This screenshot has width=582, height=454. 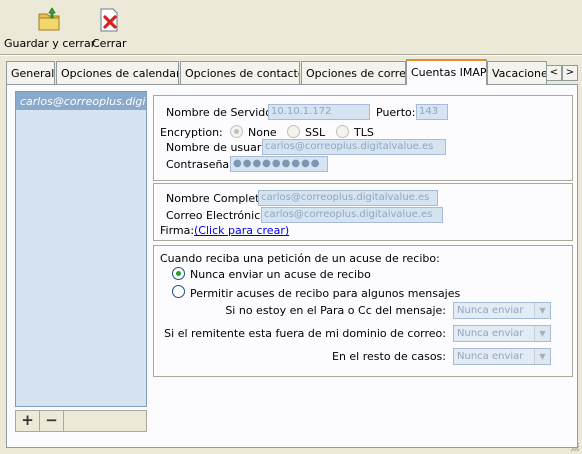 I want to click on password-input: ●●●●●●●●●, so click(x=279, y=164).